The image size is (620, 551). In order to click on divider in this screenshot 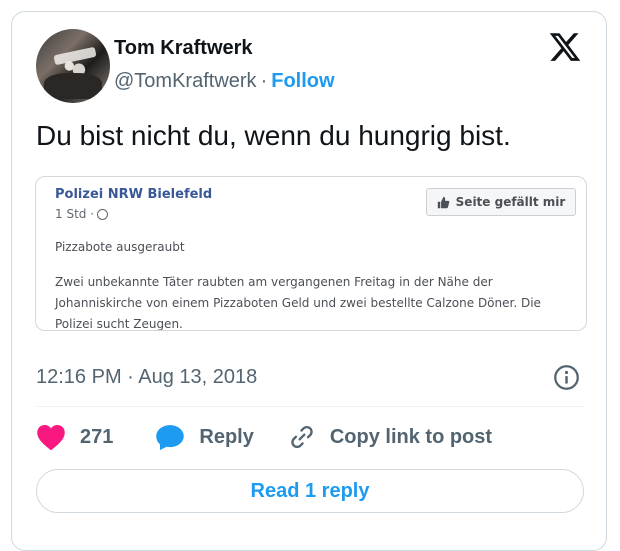, I will do `click(310, 406)`.